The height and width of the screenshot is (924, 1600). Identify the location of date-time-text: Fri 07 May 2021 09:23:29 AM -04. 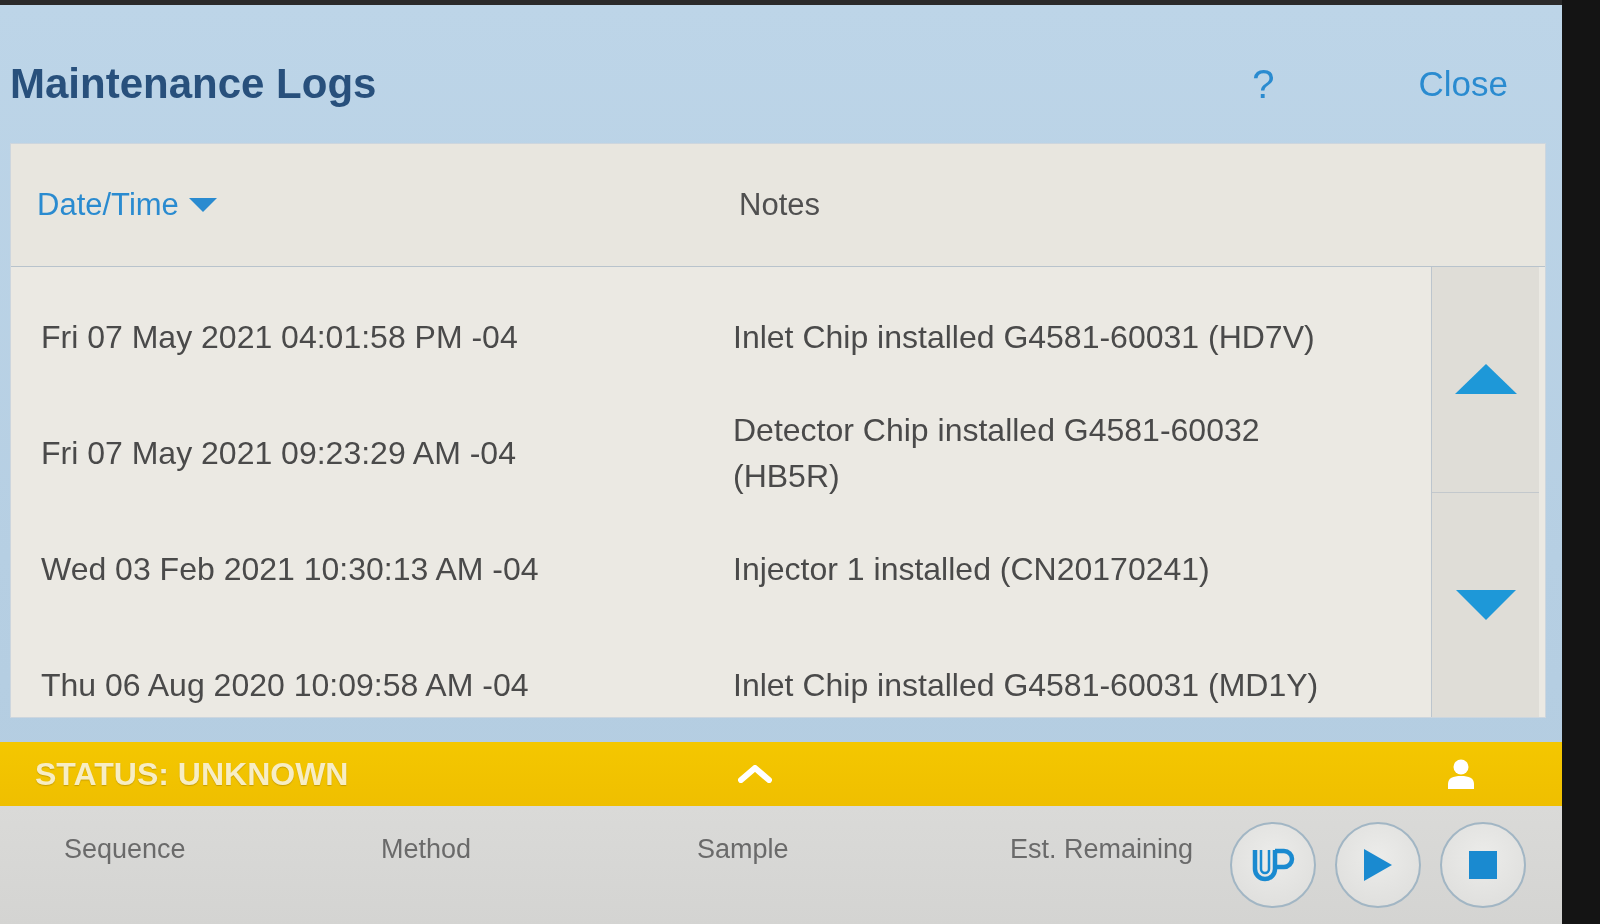
(278, 452).